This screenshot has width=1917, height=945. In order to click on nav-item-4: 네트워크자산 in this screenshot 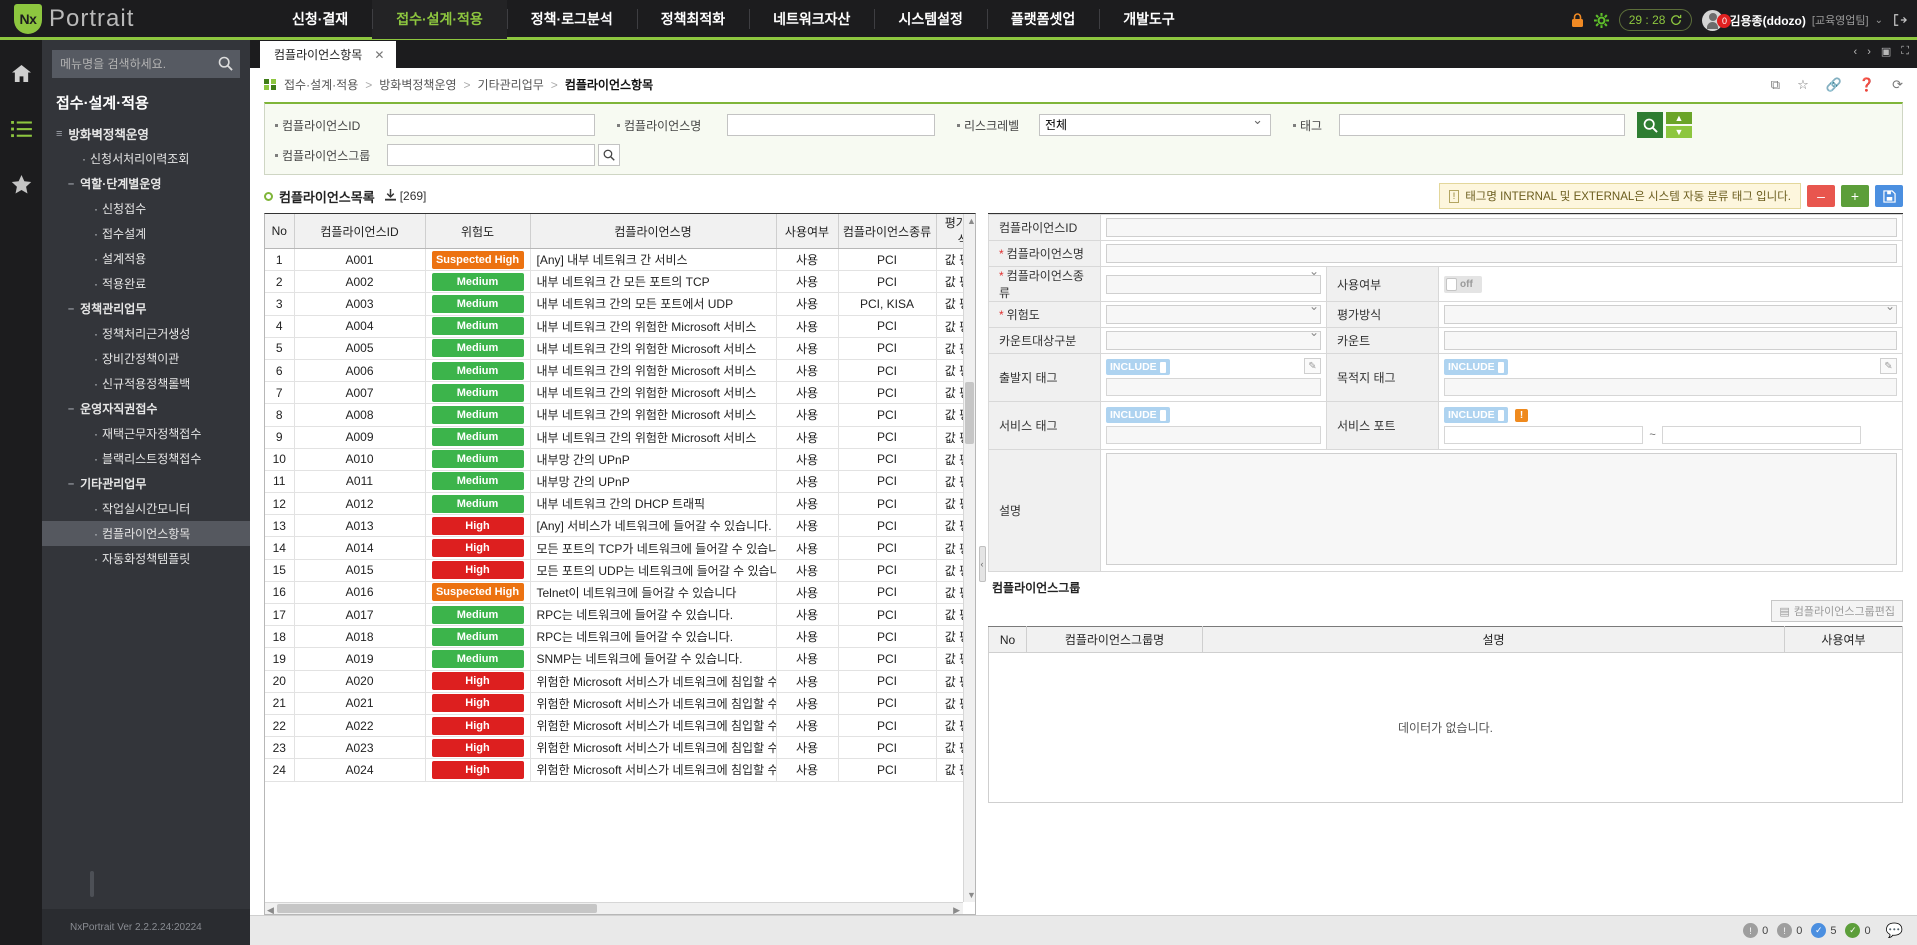, I will do `click(811, 19)`.